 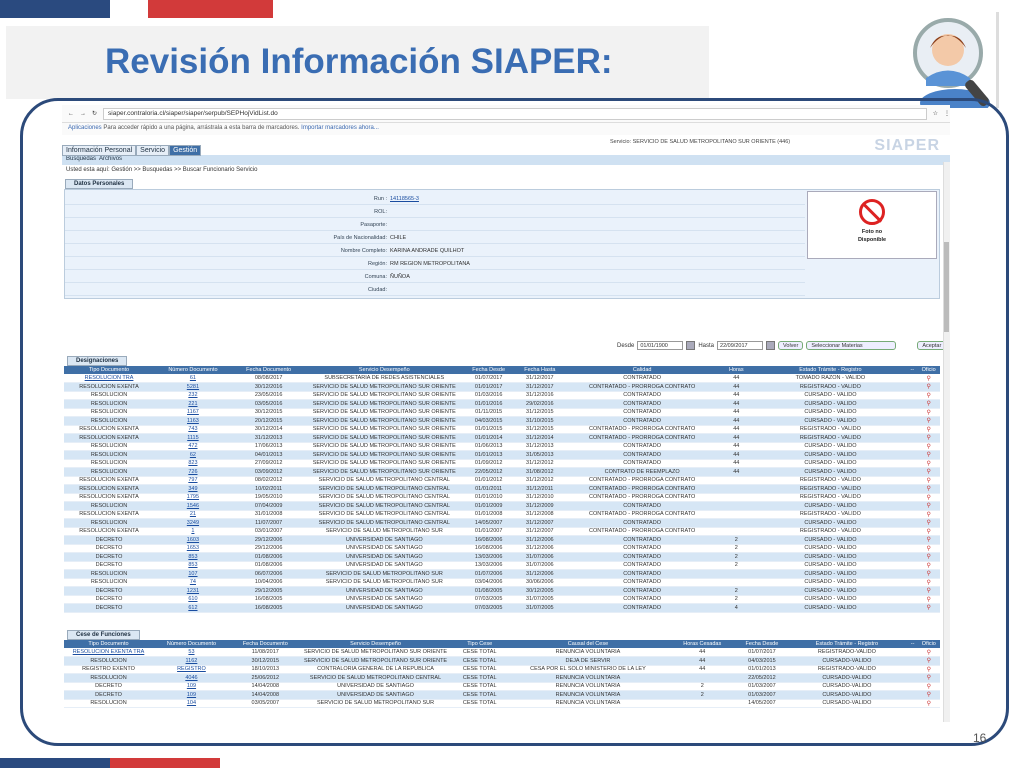 I want to click on section-designaciones: Designaciones, so click(x=97, y=361).